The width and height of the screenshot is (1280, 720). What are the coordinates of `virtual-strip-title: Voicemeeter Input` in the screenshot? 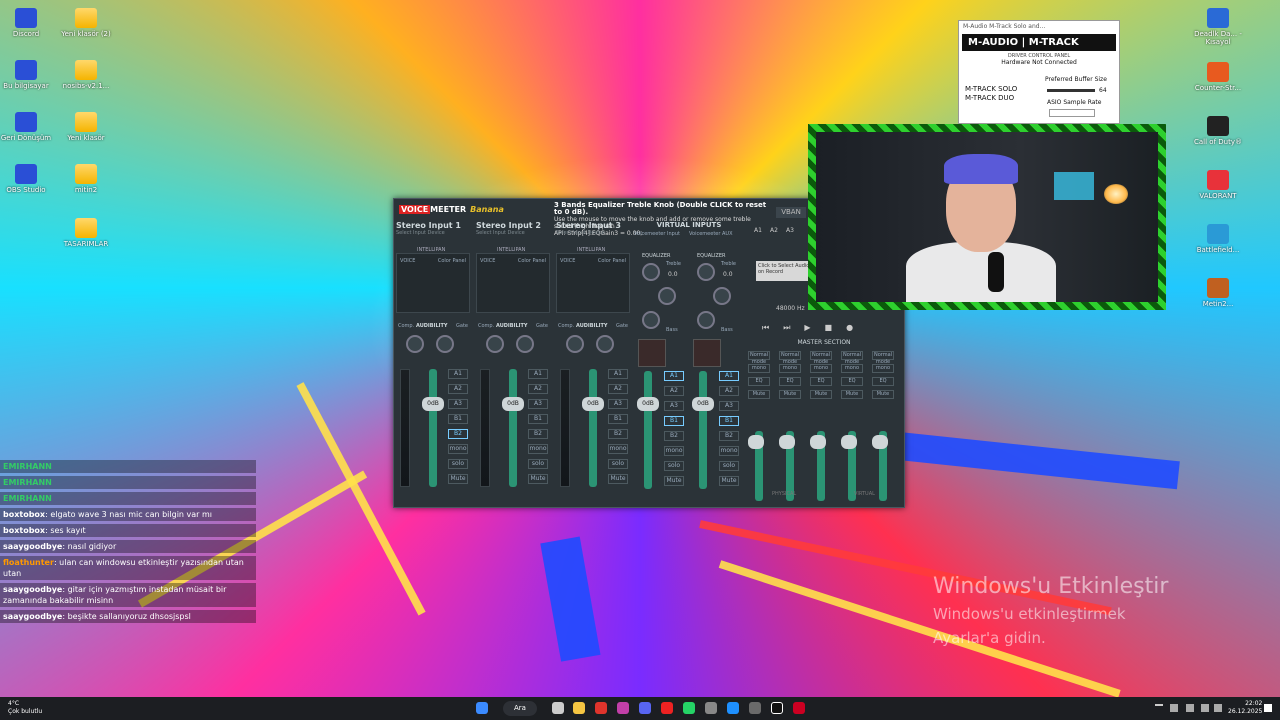 It's located at (661, 234).